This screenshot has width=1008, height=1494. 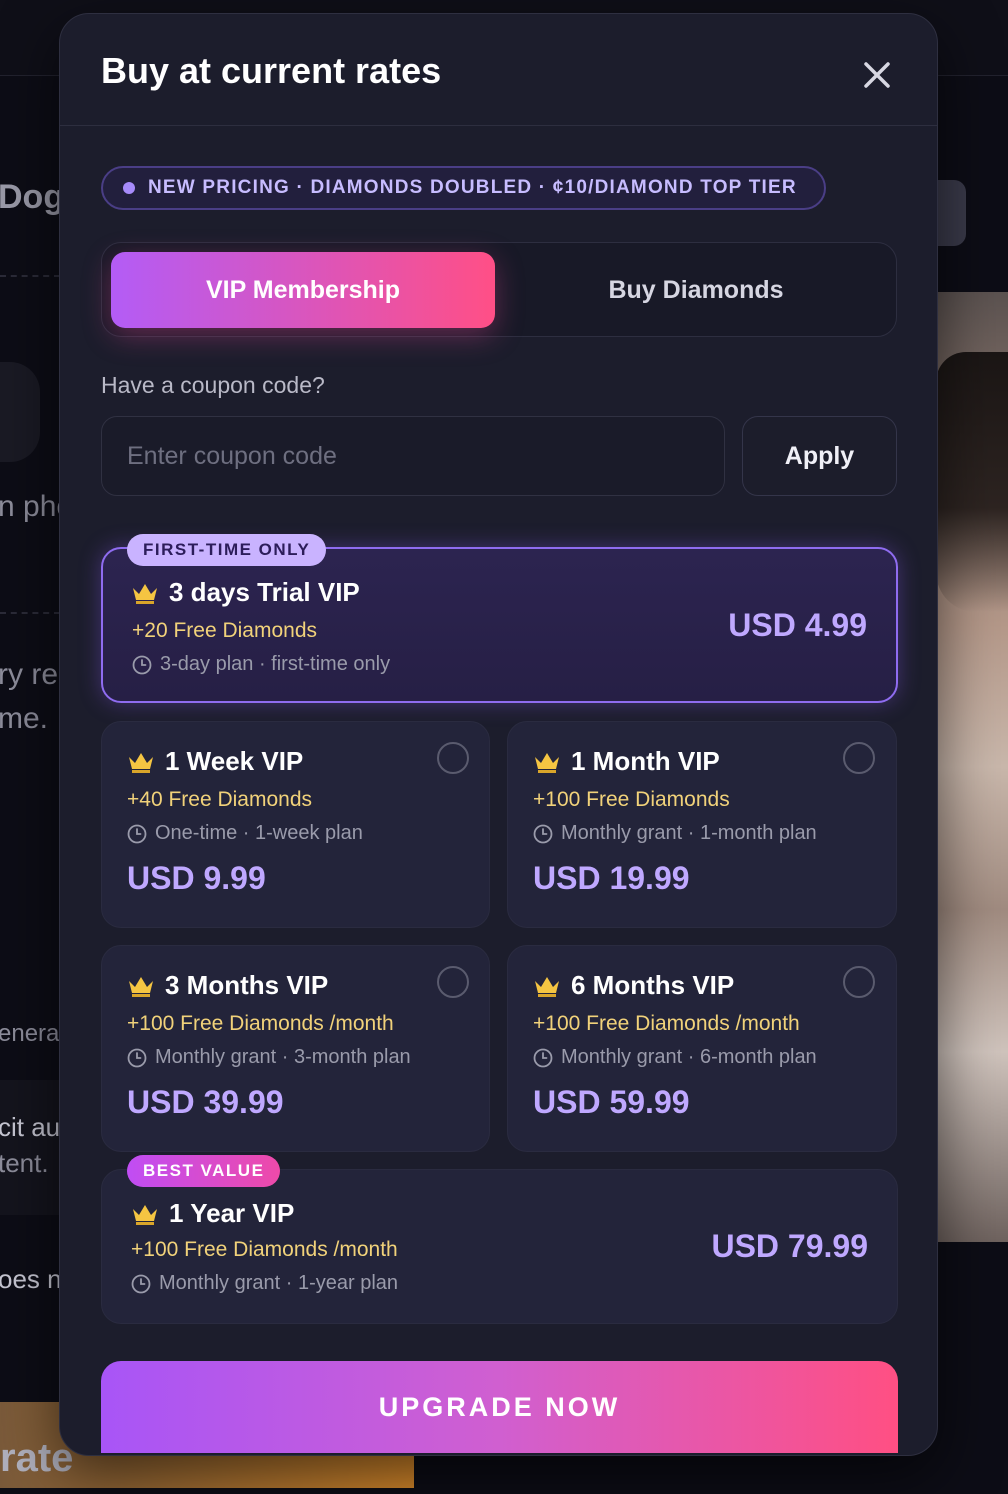 I want to click on tab-vip-membership: VIP Membership, so click(x=303, y=290).